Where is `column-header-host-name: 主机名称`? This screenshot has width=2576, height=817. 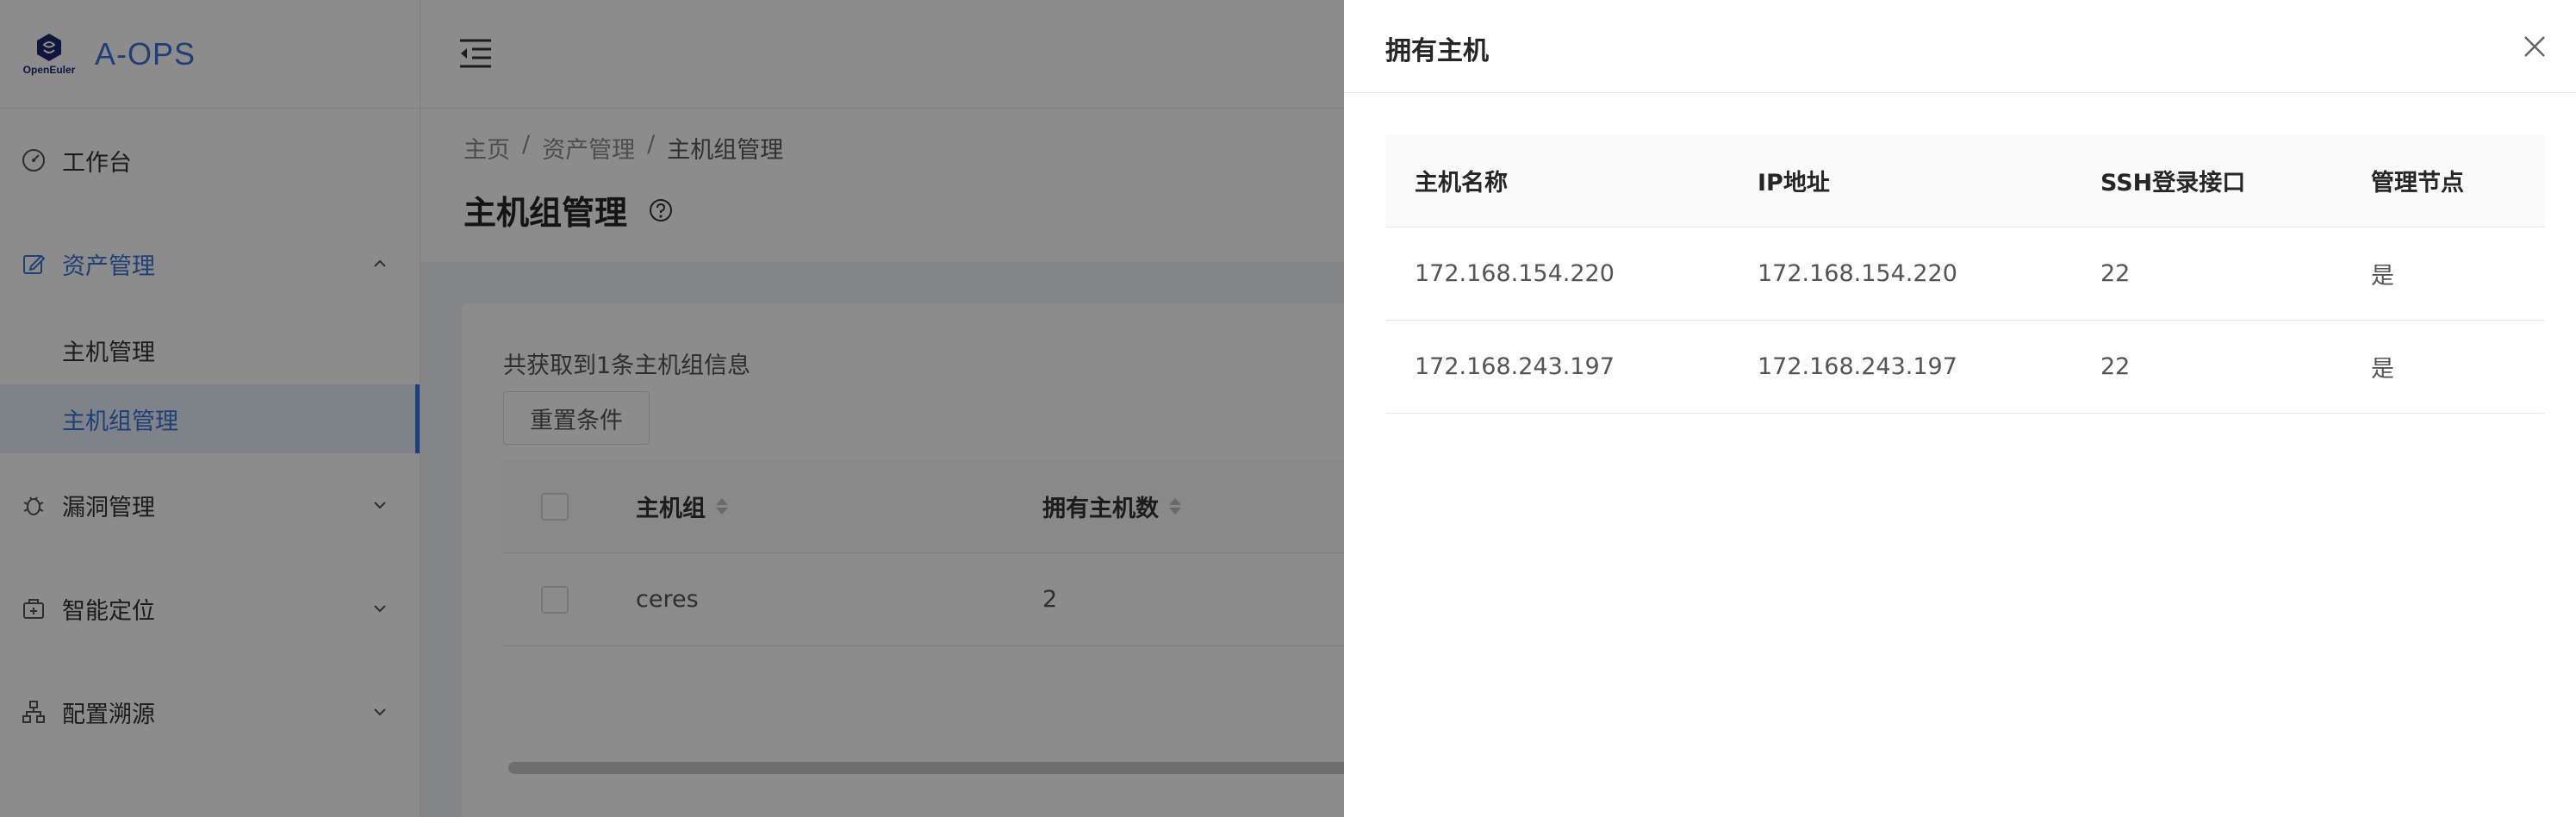 column-header-host-name: 主机名称 is located at coordinates (1462, 183).